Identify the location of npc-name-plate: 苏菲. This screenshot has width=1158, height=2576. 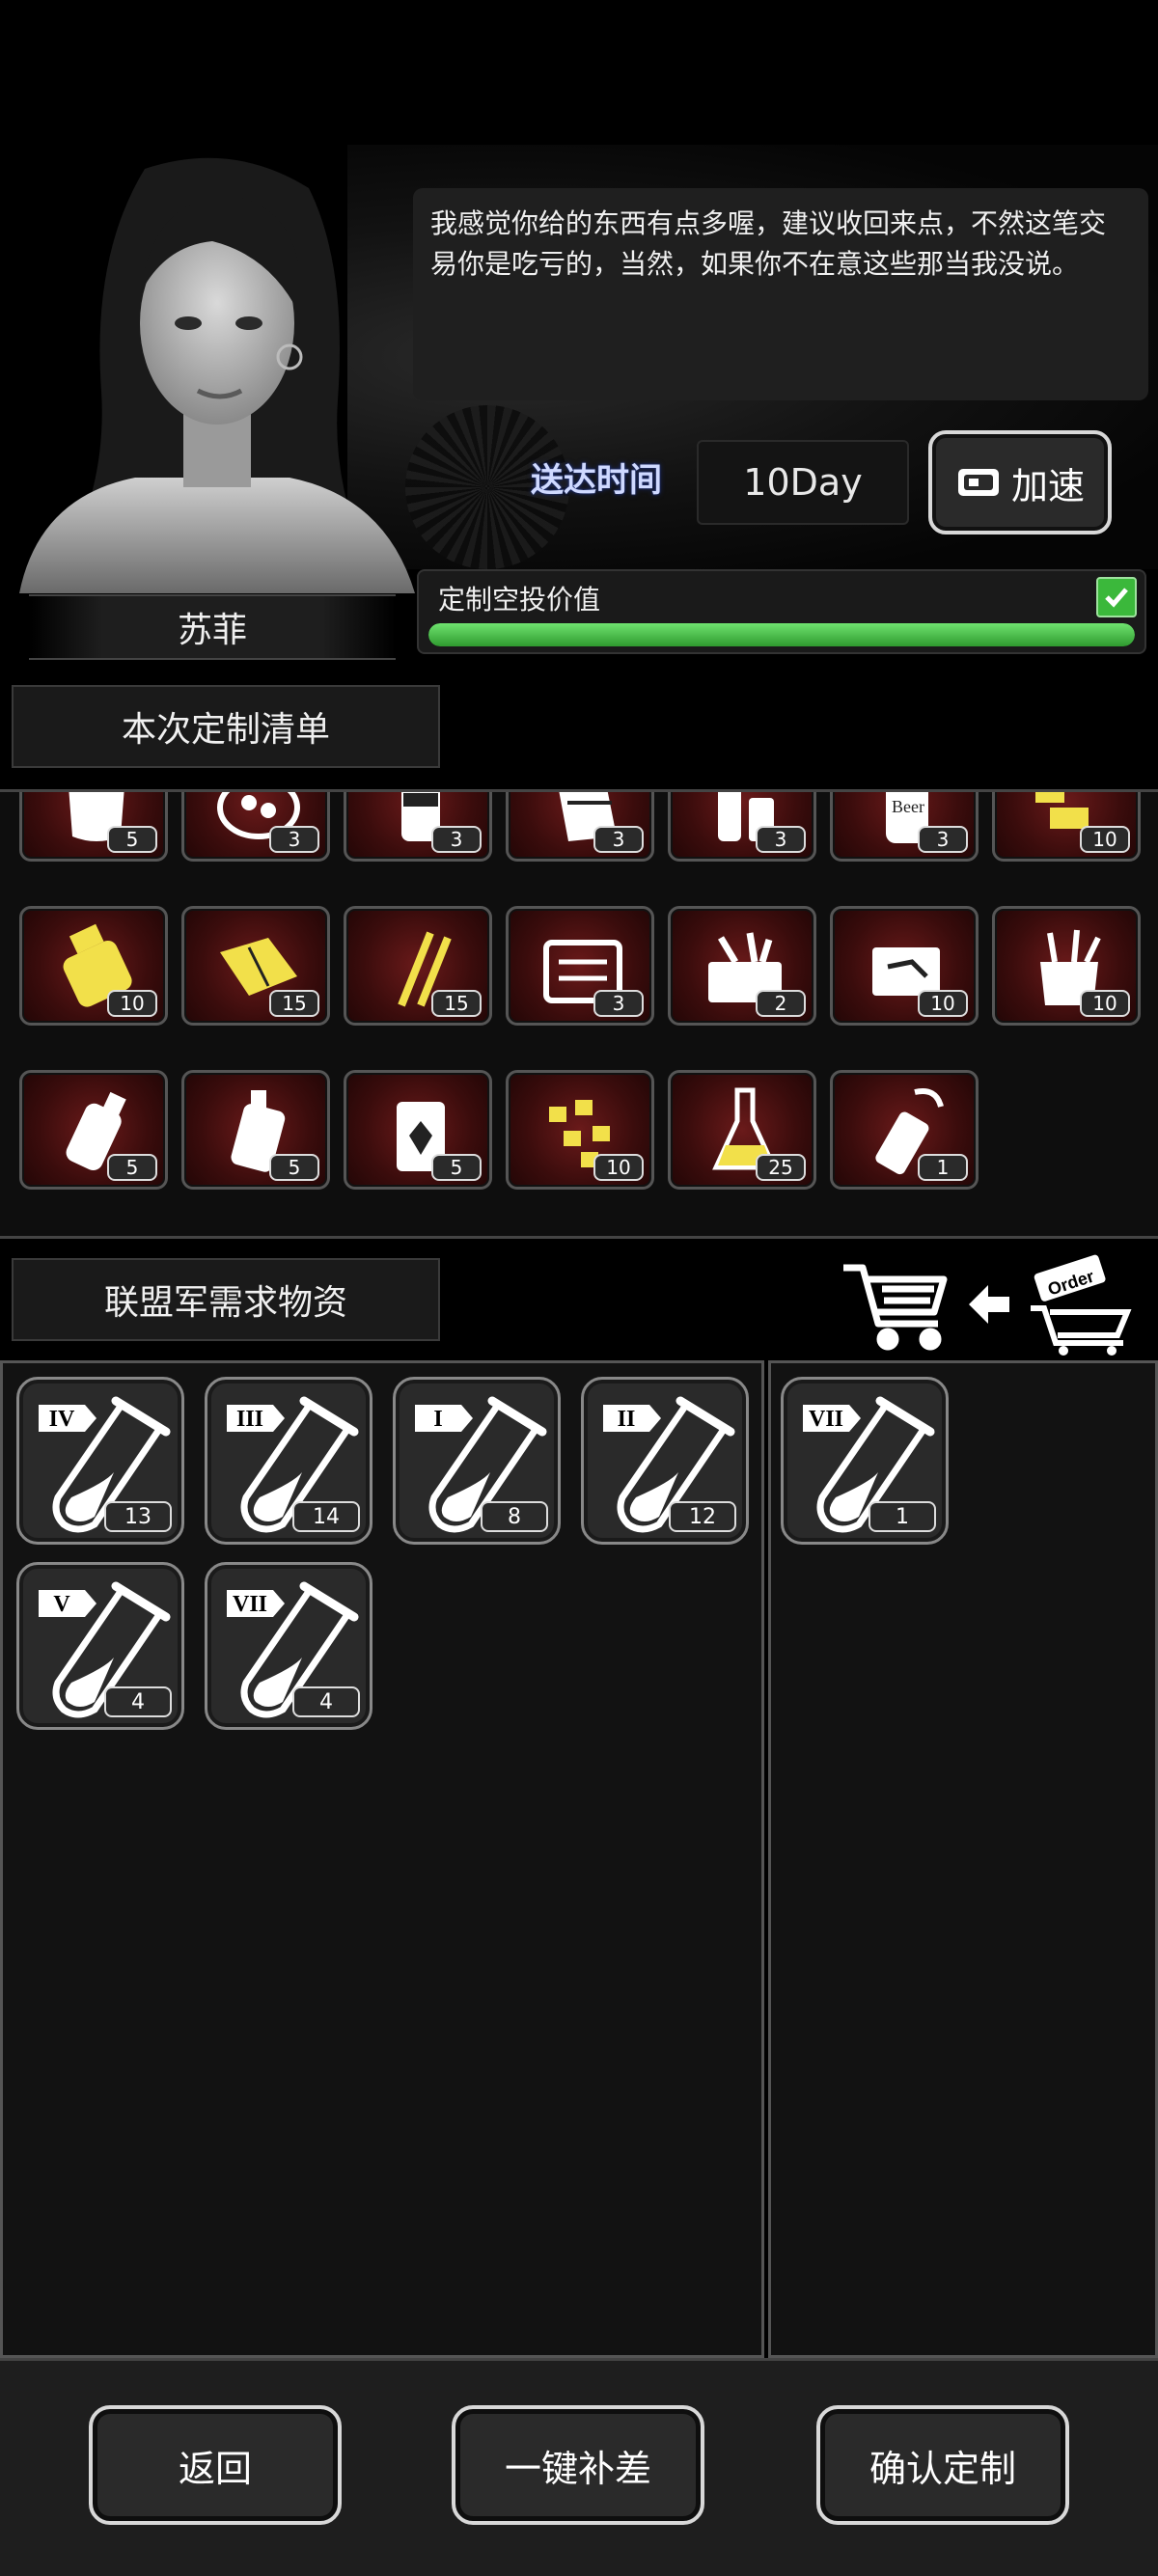
(212, 627).